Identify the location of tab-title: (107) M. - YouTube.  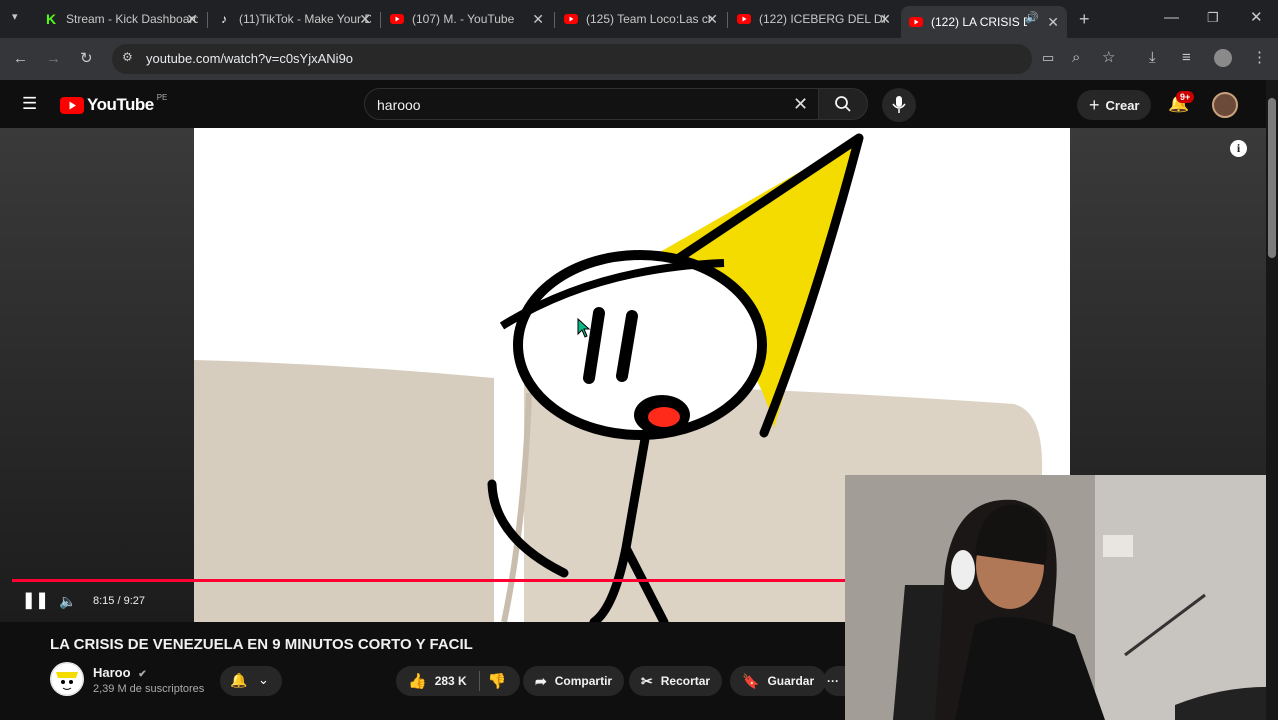
(463, 19).